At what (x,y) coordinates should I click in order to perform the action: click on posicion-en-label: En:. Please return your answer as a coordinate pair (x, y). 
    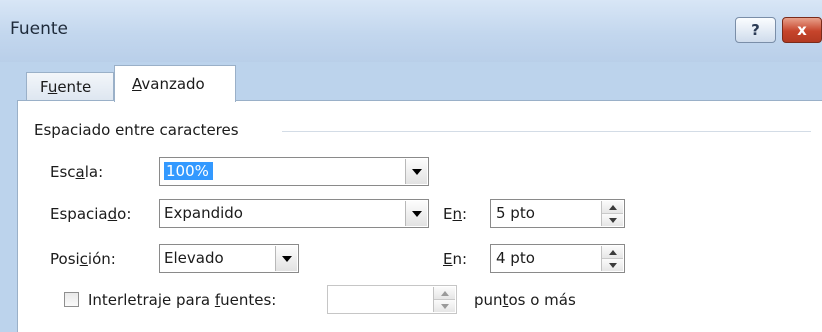
    Looking at the image, I should click on (455, 259).